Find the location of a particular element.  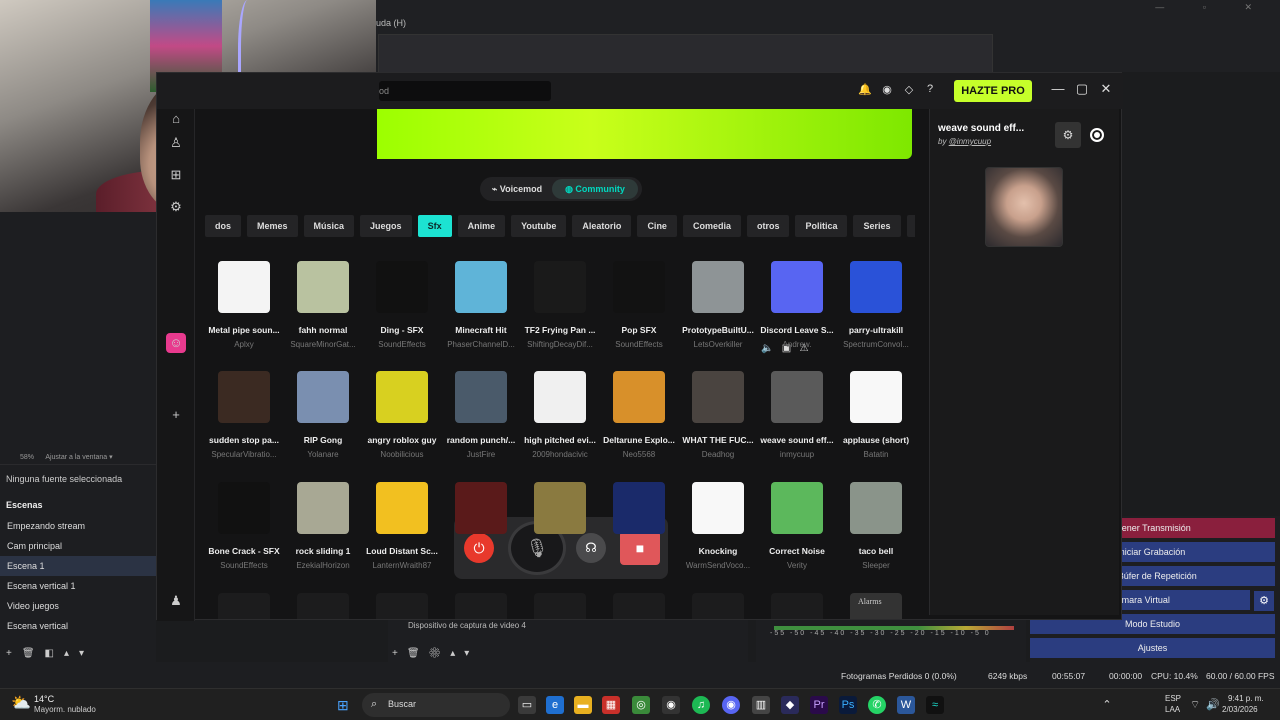

sound-tile: Pop SFX SoundEffects is located at coordinates (639, 305).